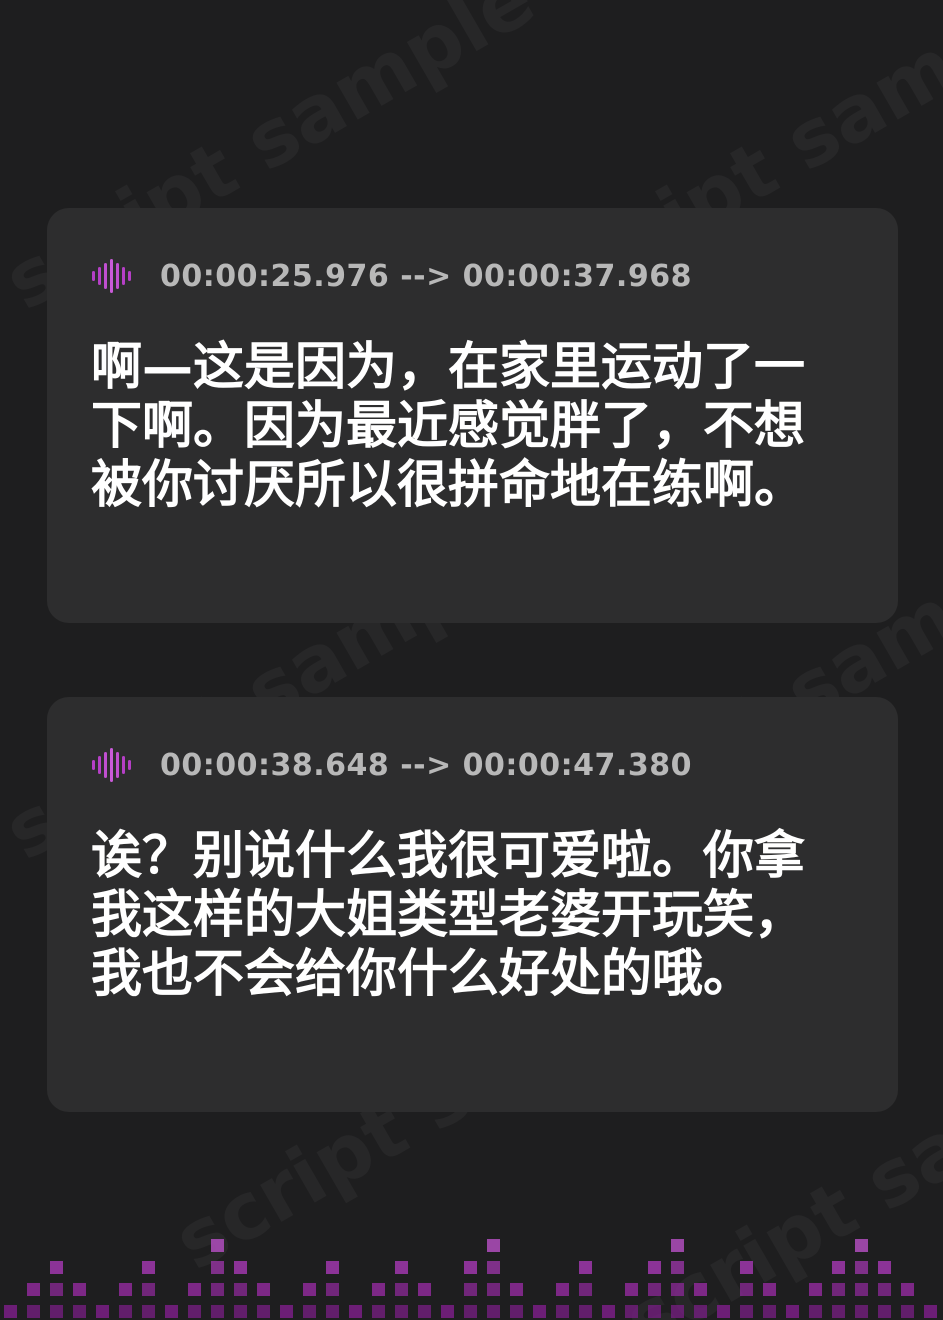 The width and height of the screenshot is (943, 1320). Describe the element at coordinates (448, 485) in the screenshot. I see `subtitle-line: 被你讨厌所以很拼命地在练啊。` at that location.